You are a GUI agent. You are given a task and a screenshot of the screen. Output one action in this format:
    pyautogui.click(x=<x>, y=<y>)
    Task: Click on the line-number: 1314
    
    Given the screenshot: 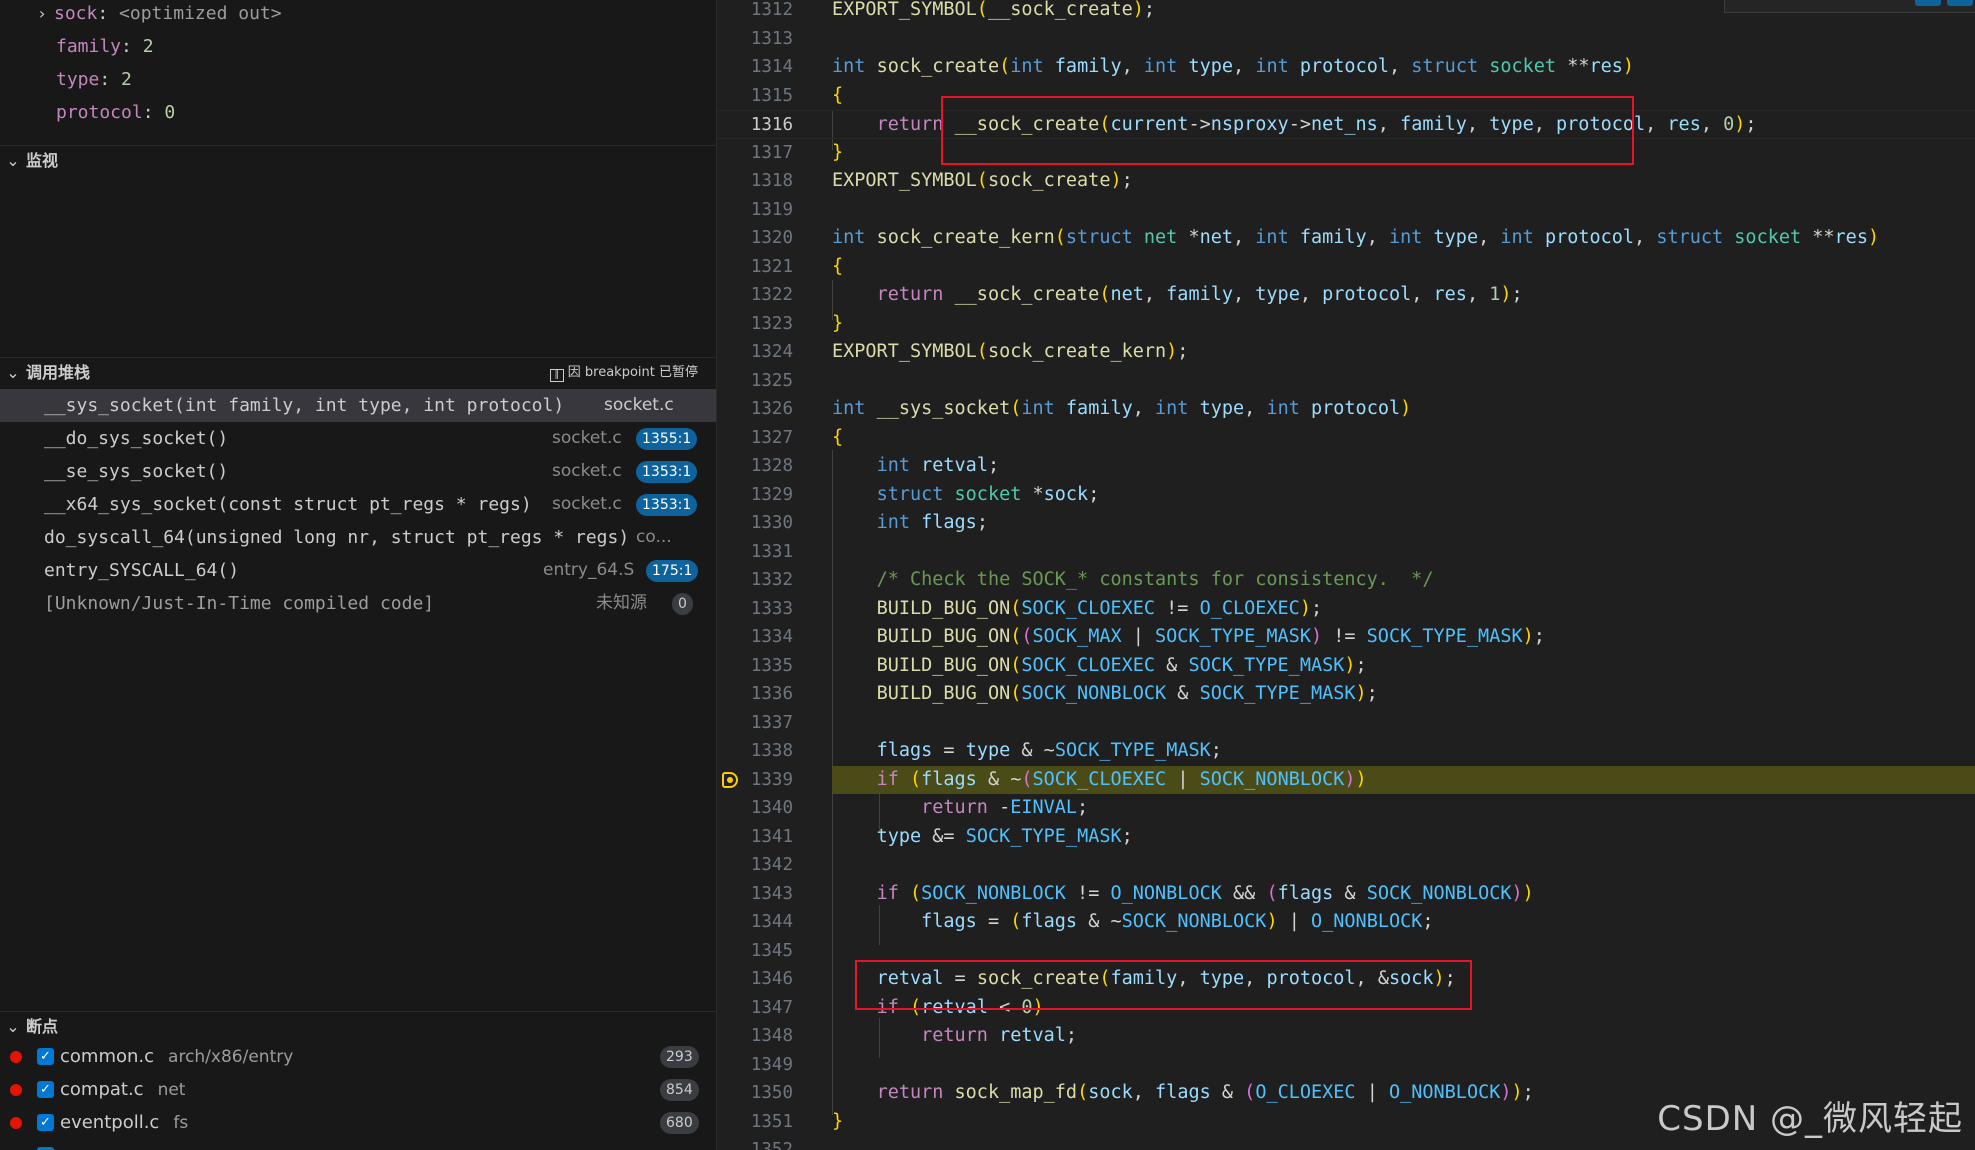 What is the action you would take?
    pyautogui.click(x=771, y=67)
    